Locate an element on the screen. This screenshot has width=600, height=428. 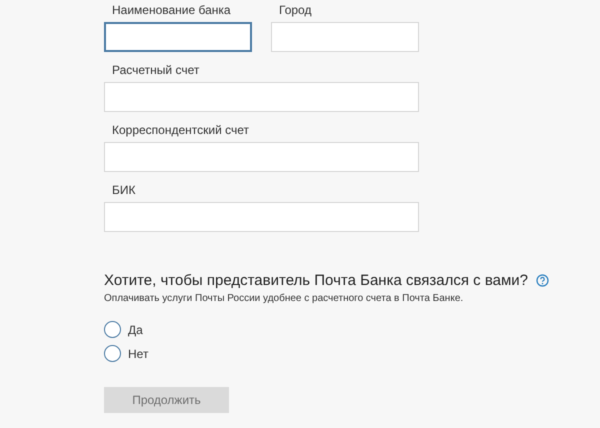
field-label: Расчетный счет is located at coordinates (155, 70).